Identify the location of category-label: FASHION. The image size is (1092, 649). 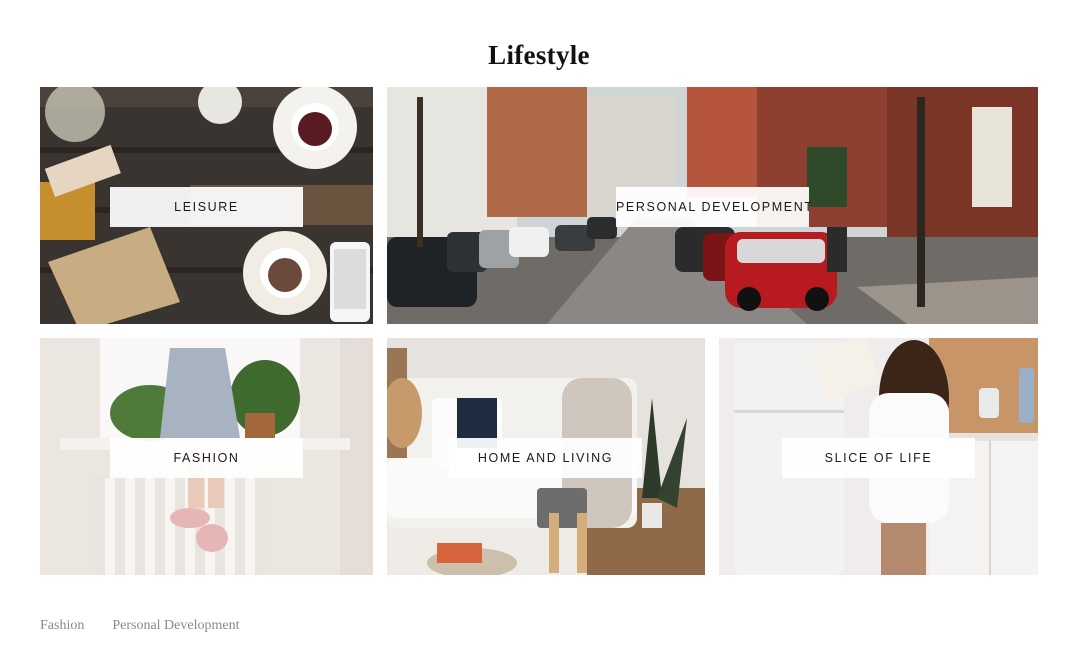
(206, 458).